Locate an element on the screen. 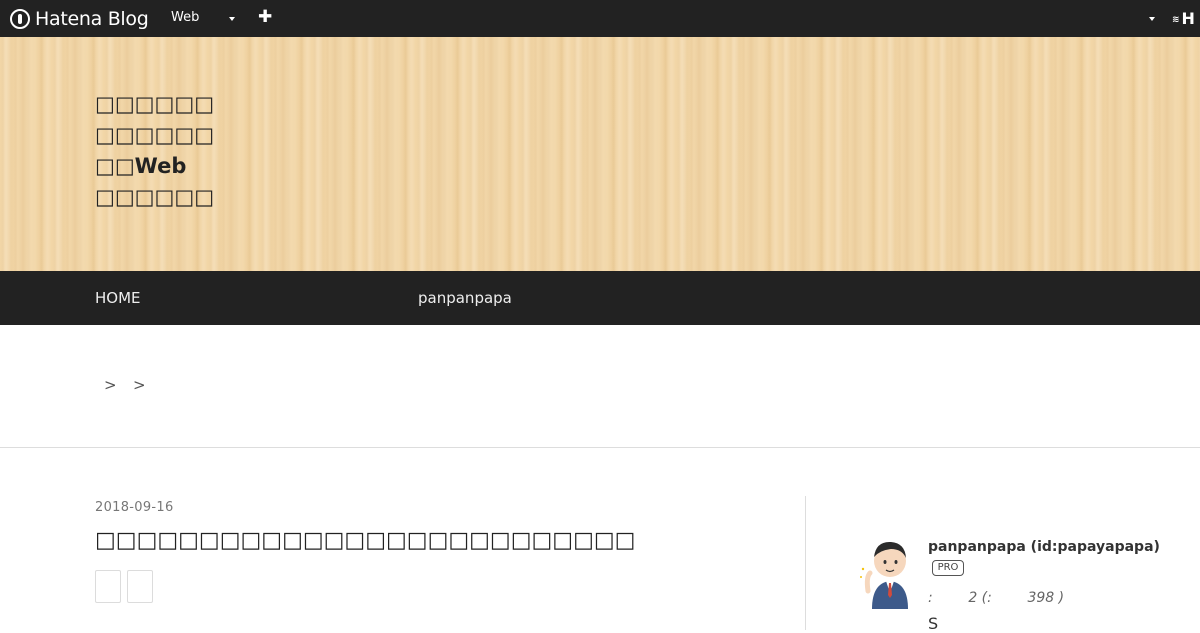  logo-text: Hatena Blog is located at coordinates (92, 19).